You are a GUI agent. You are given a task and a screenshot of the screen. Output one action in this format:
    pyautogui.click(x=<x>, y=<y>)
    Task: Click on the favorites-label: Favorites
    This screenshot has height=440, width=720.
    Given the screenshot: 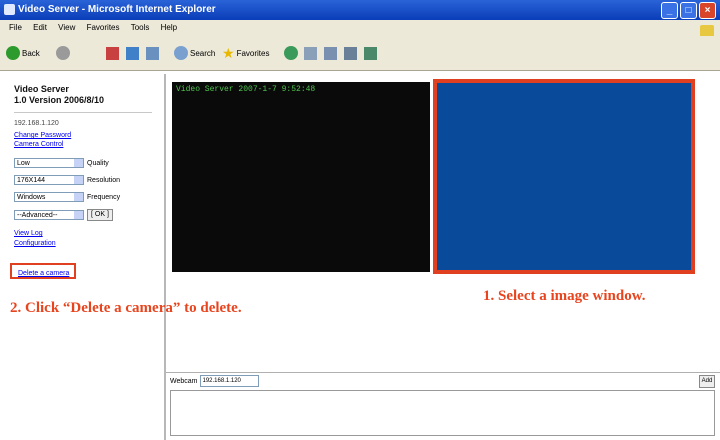 What is the action you would take?
    pyautogui.click(x=253, y=53)
    